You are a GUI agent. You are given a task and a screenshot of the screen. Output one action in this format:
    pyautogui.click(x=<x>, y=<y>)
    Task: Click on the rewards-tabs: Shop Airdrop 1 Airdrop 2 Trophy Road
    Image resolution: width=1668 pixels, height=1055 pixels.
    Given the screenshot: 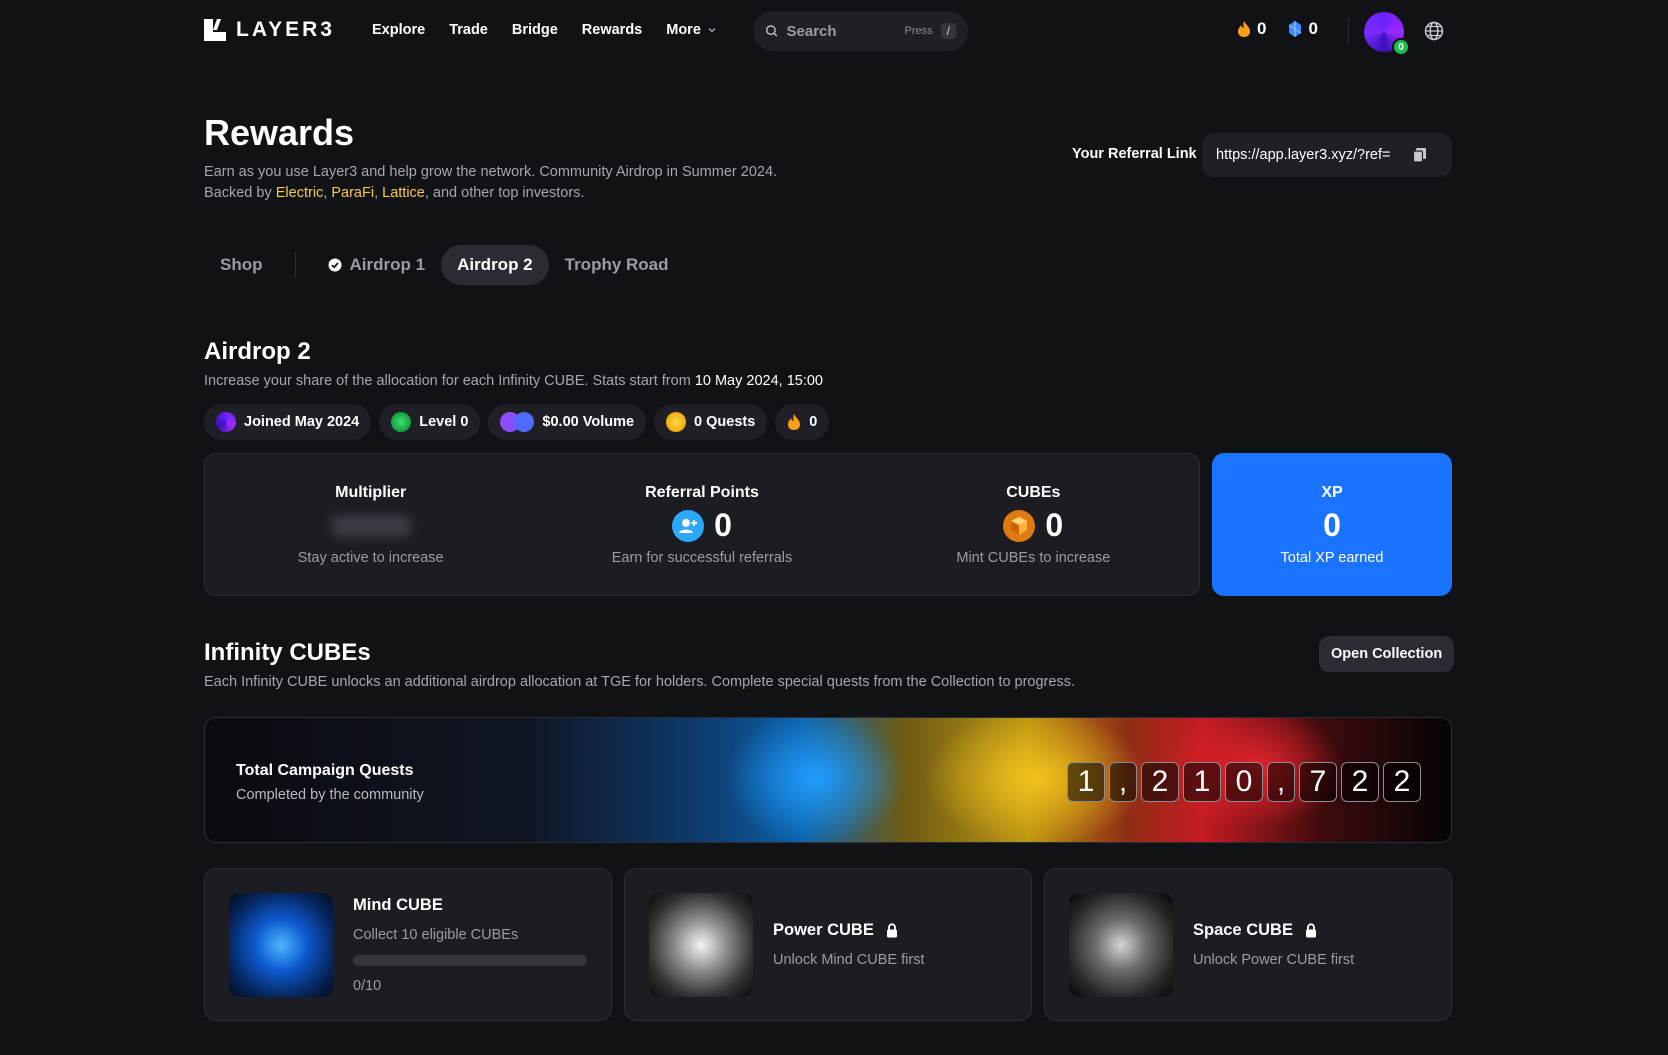 What is the action you would take?
    pyautogui.click(x=444, y=265)
    